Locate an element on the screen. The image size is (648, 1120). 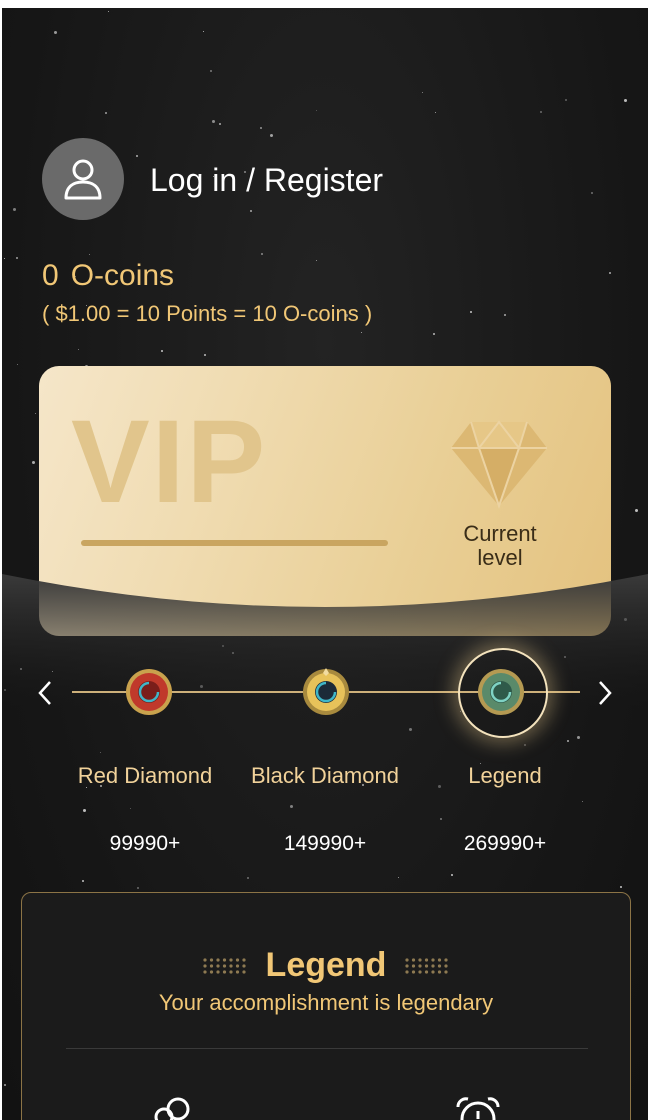
chevron-right-icon is located at coordinates (605, 693).